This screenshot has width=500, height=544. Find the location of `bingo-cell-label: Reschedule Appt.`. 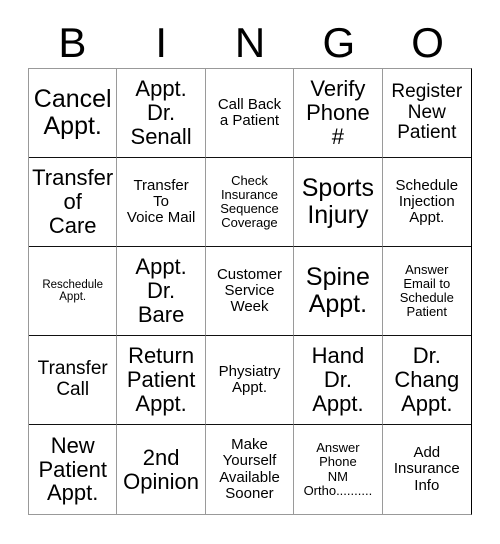

bingo-cell-label: Reschedule Appt. is located at coordinates (73, 290).